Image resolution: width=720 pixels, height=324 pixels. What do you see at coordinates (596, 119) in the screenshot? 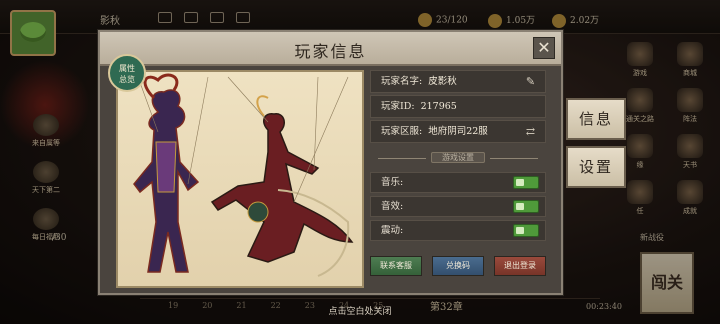
I see `tab-info: 信息` at bounding box center [596, 119].